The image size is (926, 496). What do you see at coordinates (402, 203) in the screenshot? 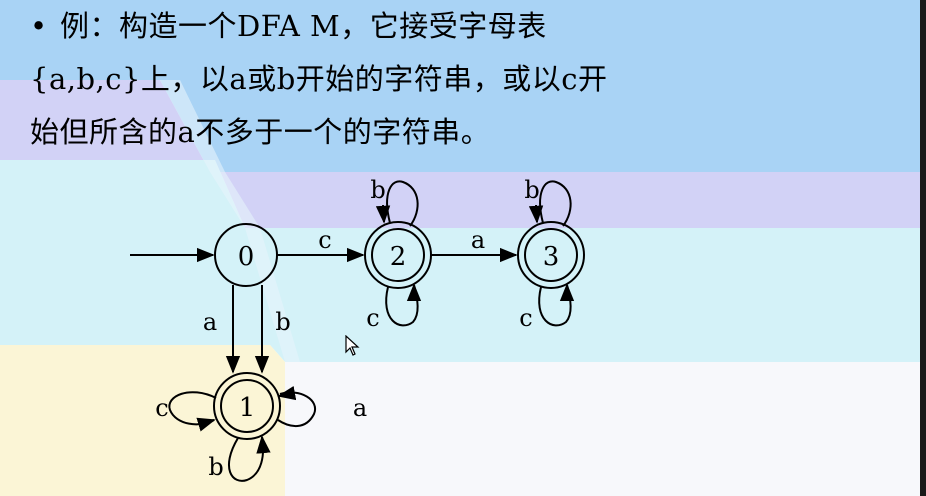
I see `loop-2-b` at bounding box center [402, 203].